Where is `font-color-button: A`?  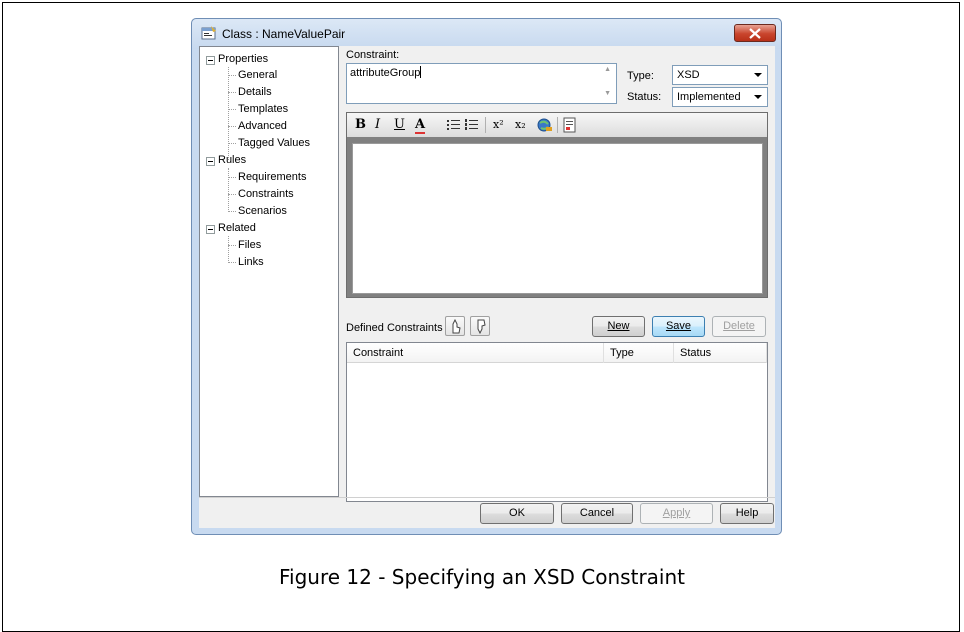 font-color-button: A is located at coordinates (420, 125).